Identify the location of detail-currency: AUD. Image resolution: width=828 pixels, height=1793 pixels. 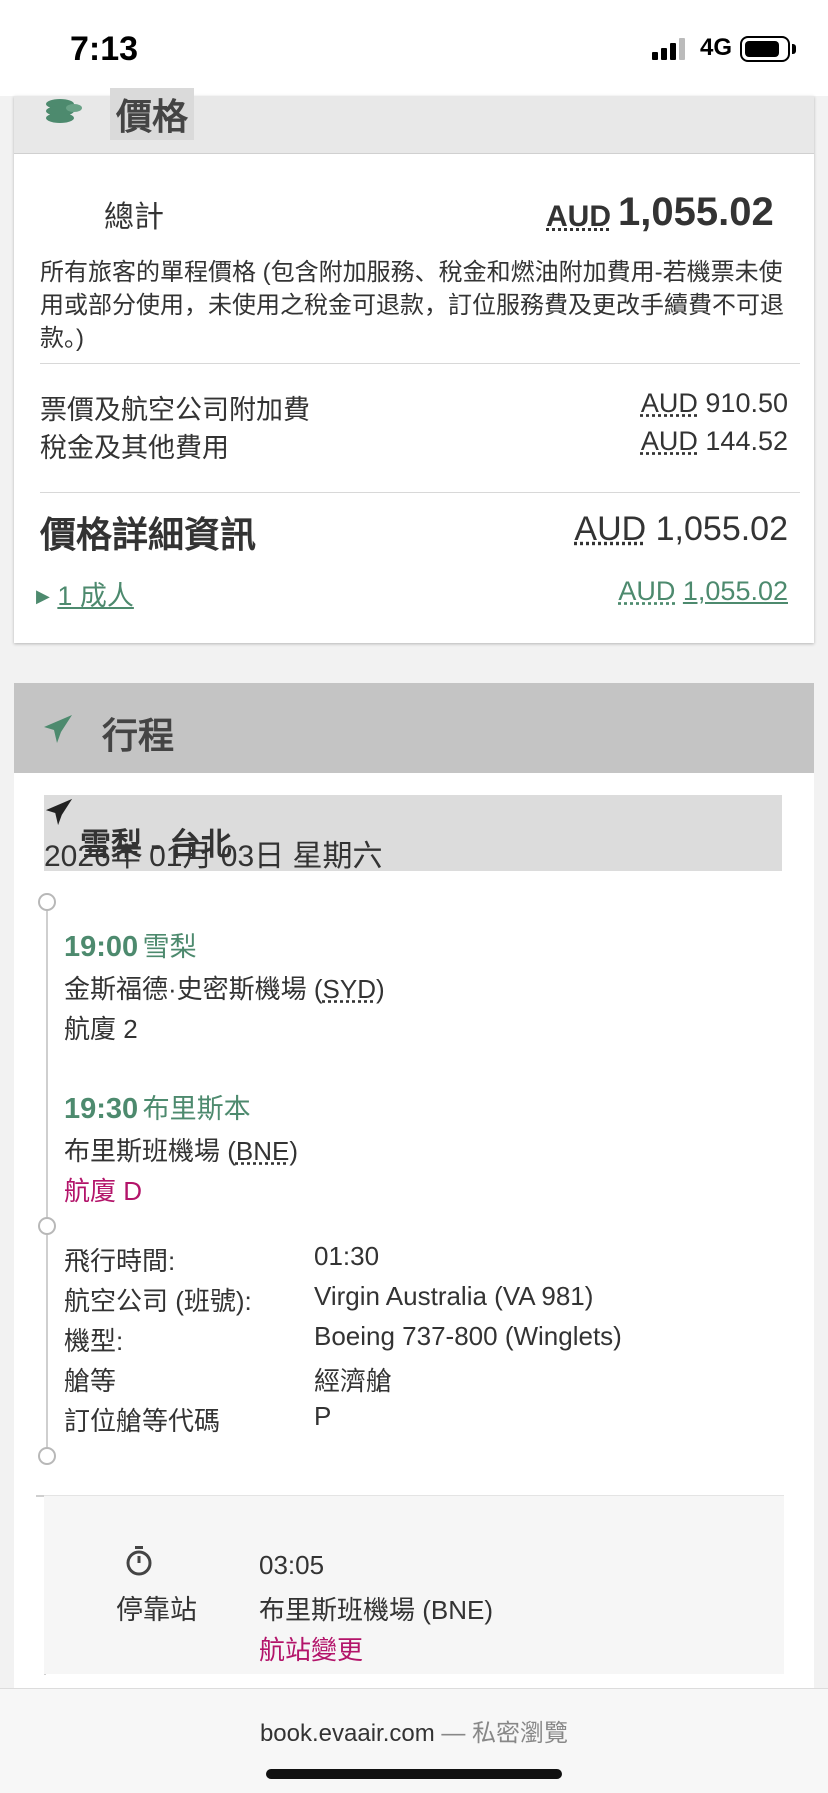
(610, 529).